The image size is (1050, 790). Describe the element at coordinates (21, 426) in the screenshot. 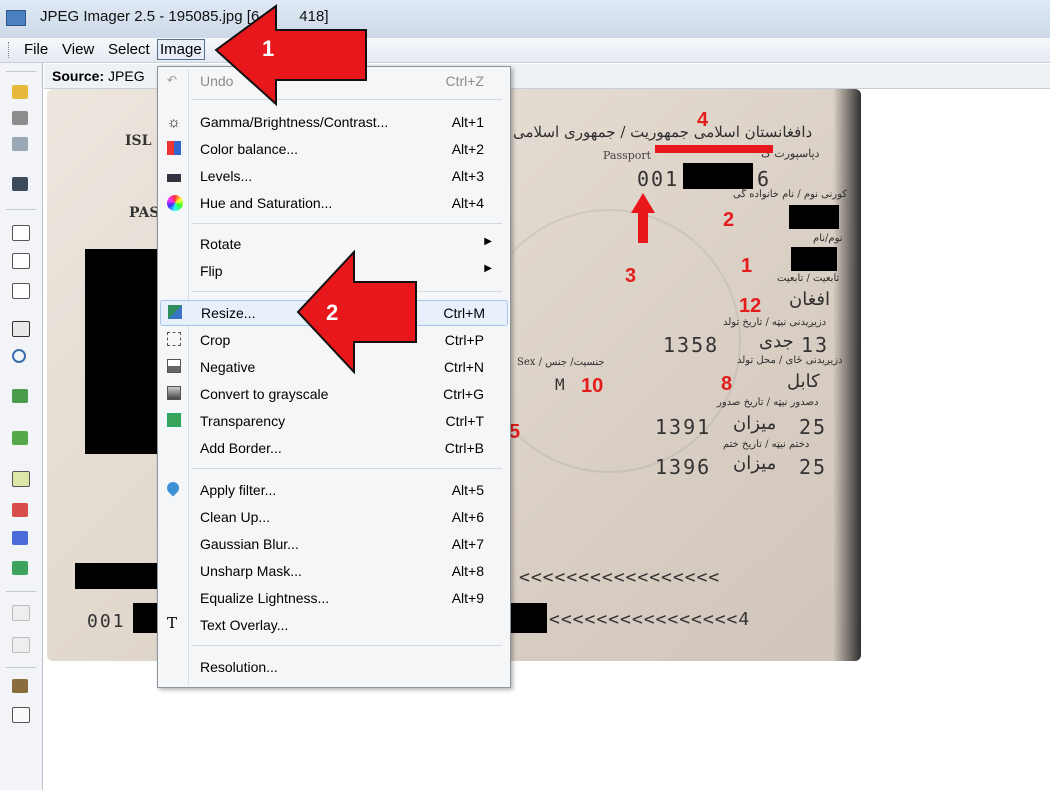

I see `left-toolbar` at that location.